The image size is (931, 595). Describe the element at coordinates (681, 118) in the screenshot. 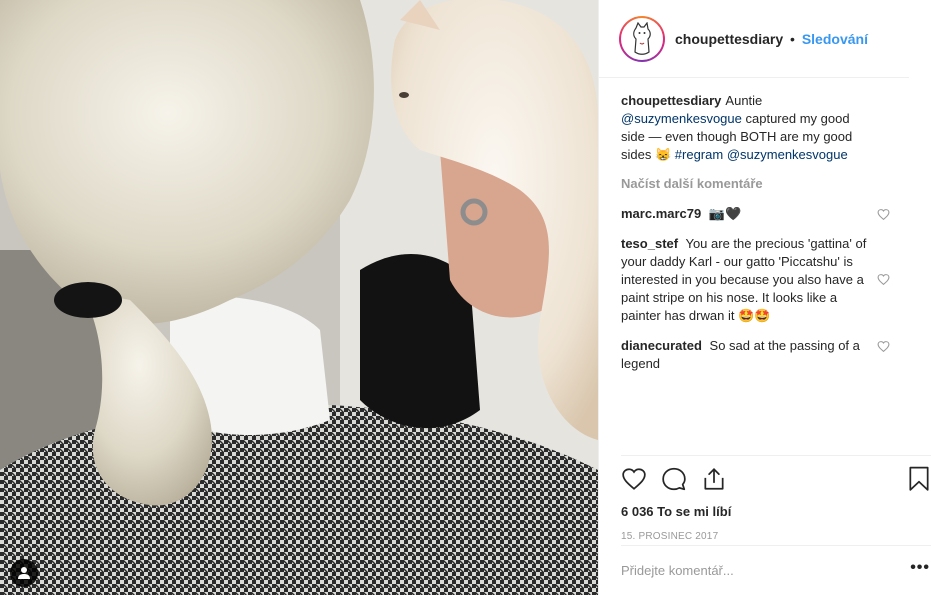

I see `caption-mention-1: @suzymenkesvogue` at that location.